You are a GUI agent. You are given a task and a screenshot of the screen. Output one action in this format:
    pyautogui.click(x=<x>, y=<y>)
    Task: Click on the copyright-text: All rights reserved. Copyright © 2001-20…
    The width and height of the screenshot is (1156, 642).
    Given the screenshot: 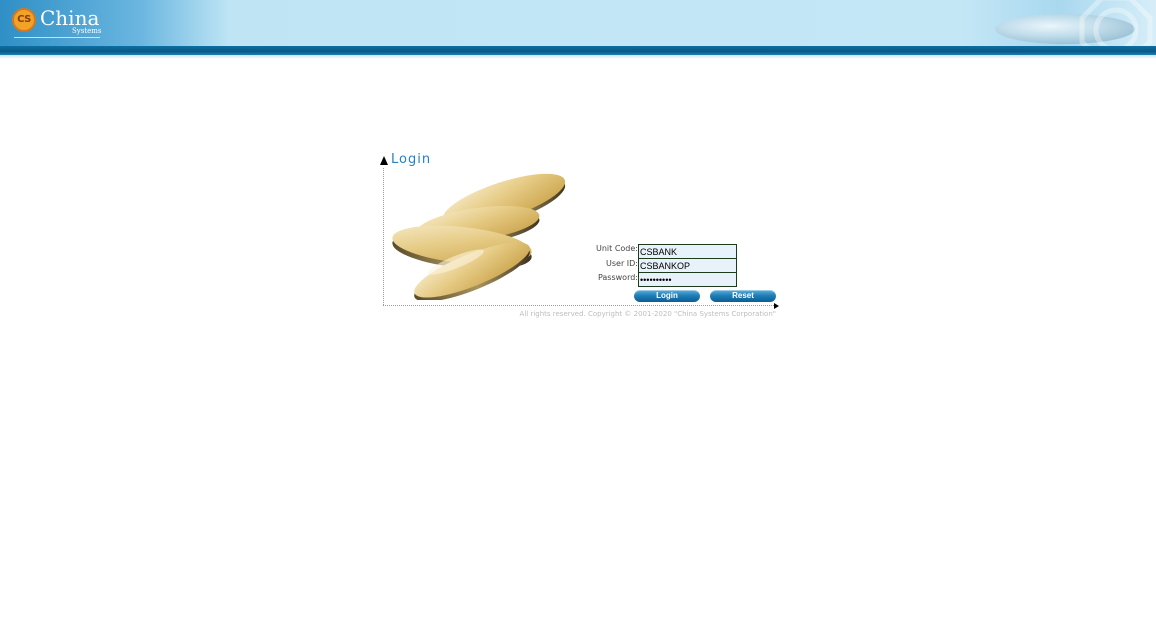 What is the action you would take?
    pyautogui.click(x=647, y=314)
    